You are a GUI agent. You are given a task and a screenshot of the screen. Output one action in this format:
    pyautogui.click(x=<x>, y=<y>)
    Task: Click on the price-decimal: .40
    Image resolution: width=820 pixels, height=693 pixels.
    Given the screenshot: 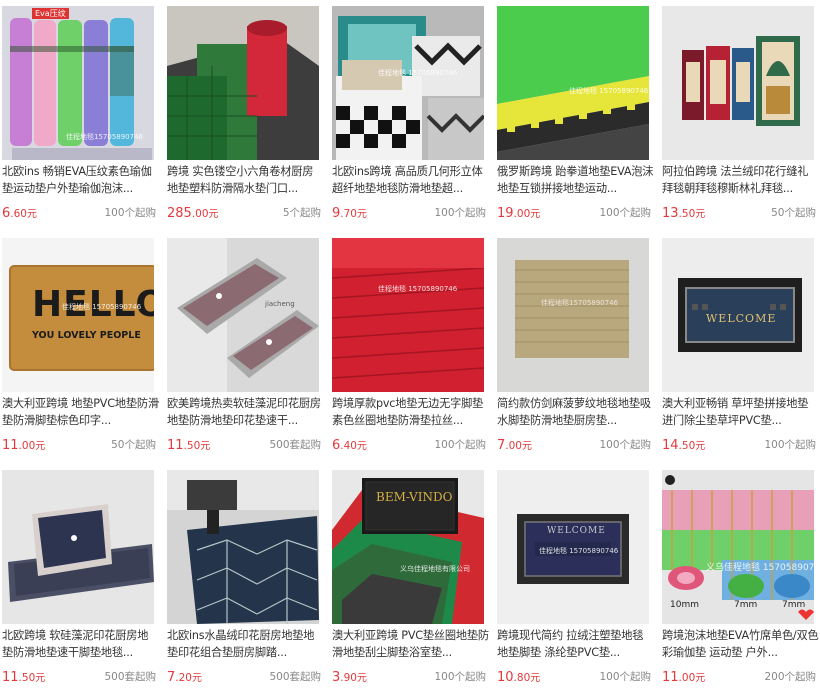 What is the action you would take?
    pyautogui.click(x=348, y=446)
    